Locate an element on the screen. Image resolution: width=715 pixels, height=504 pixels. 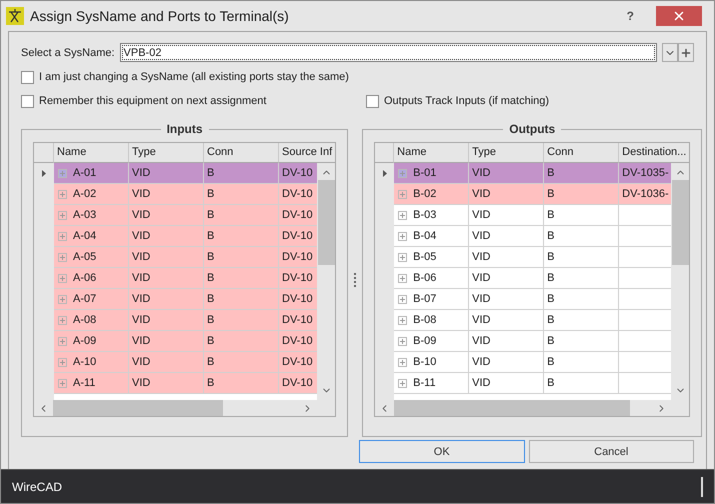
table-cell: A-11 is located at coordinates (91, 383).